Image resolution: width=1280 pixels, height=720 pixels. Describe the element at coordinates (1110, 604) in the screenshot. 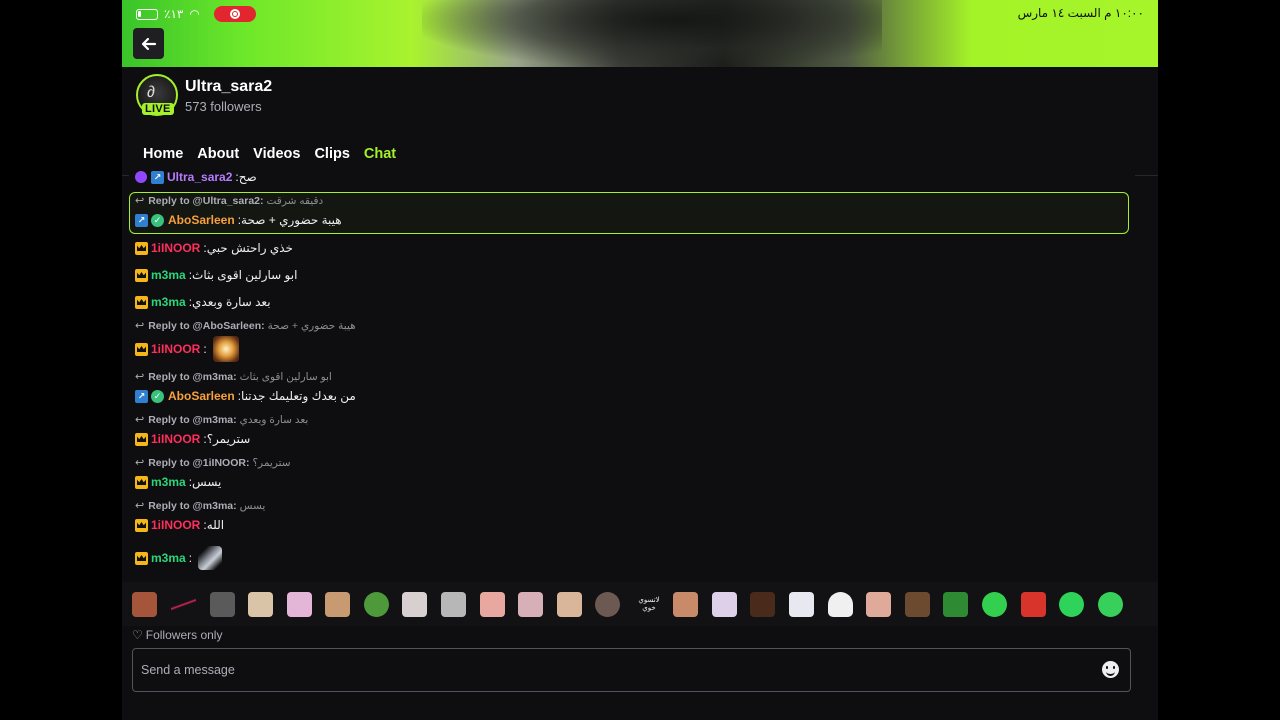

I see `emote-smile-icon` at that location.